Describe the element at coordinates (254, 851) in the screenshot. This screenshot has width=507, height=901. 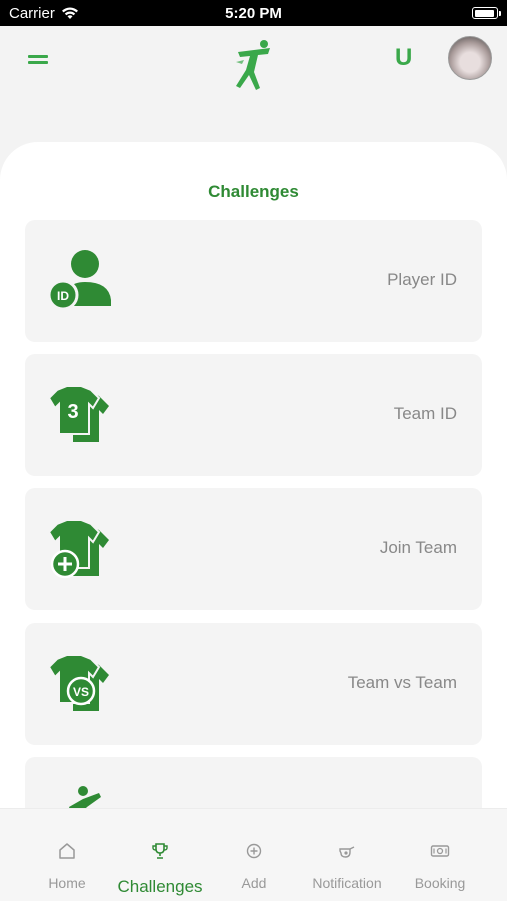
I see `add-icon` at that location.